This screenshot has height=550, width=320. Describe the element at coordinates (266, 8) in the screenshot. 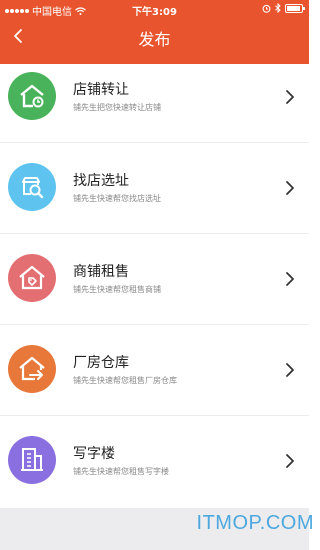

I see `alarm-icon` at that location.